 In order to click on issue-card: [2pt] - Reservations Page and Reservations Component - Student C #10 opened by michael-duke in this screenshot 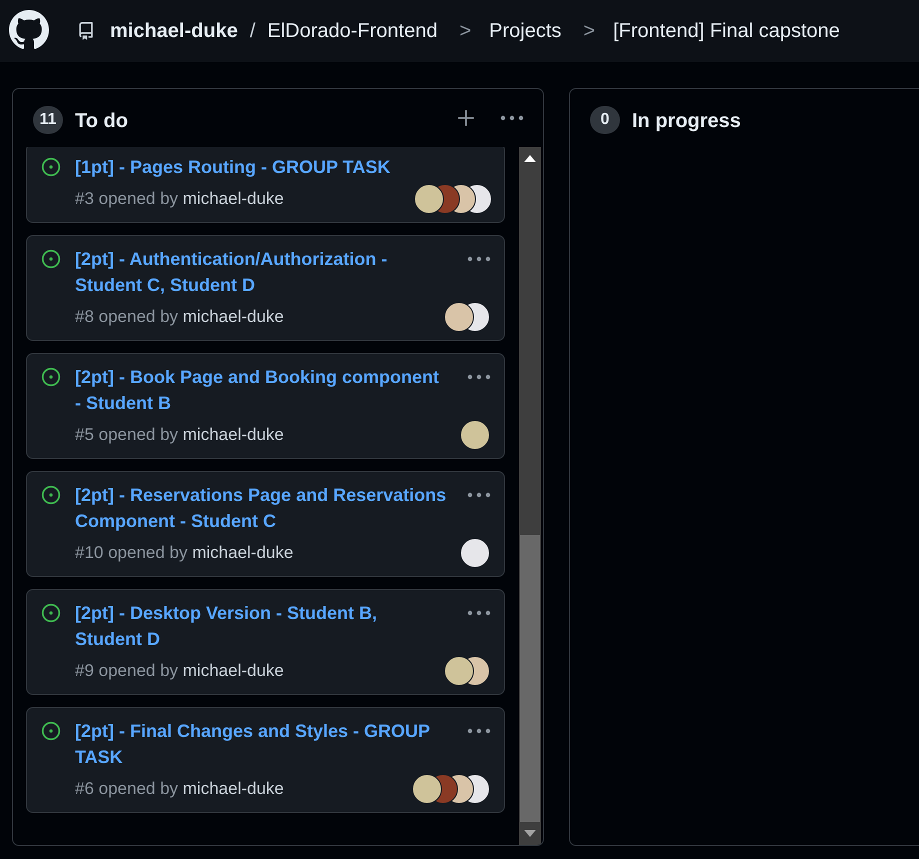, I will do `click(265, 524)`.